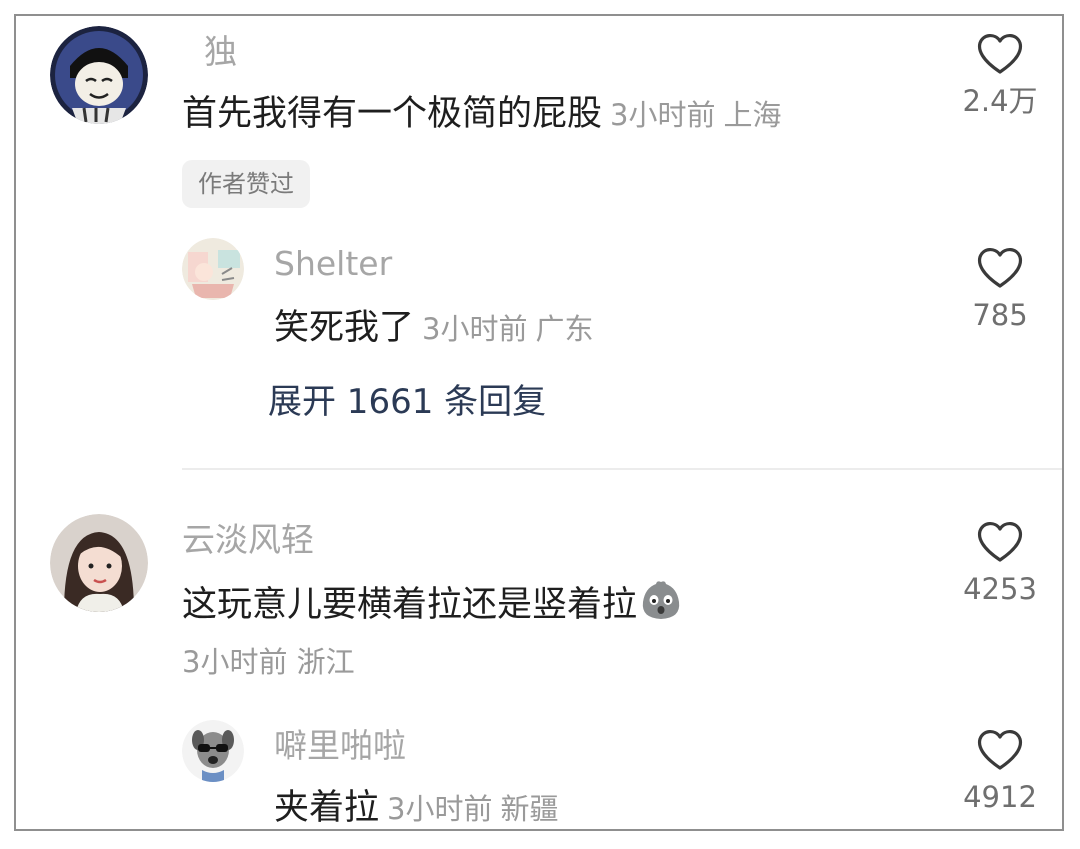 The height and width of the screenshot is (849, 1080). I want to click on reply-text-line: 笑死我了 3小时前 广东, so click(433, 328).